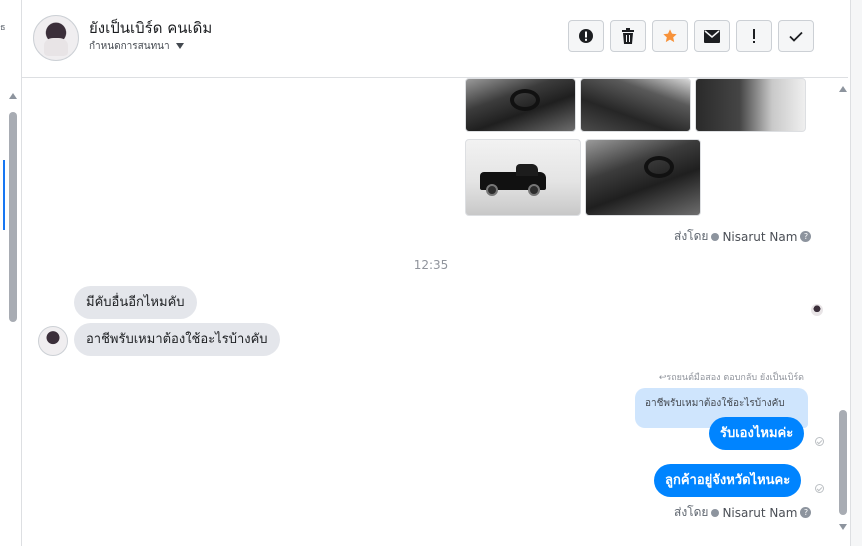 Image resolution: width=862 pixels, height=546 pixels. What do you see at coordinates (817, 310) in the screenshot?
I see `seen-by-avatar` at bounding box center [817, 310].